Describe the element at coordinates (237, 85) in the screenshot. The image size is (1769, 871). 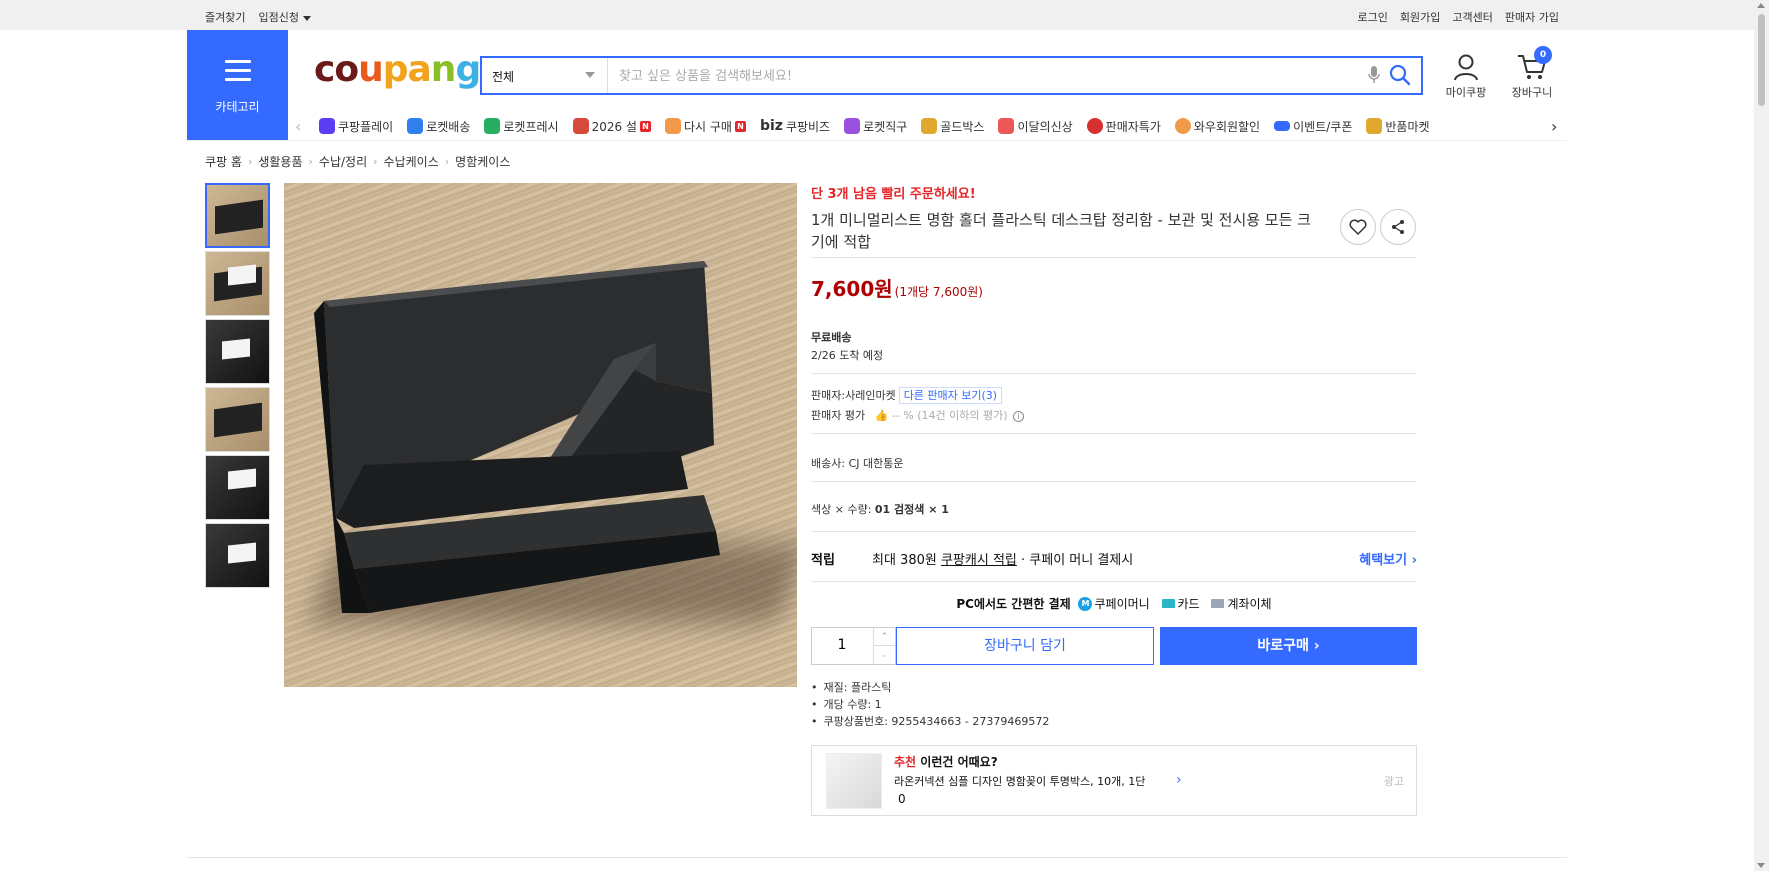
I see `category-menu-button: 카테고리` at that location.